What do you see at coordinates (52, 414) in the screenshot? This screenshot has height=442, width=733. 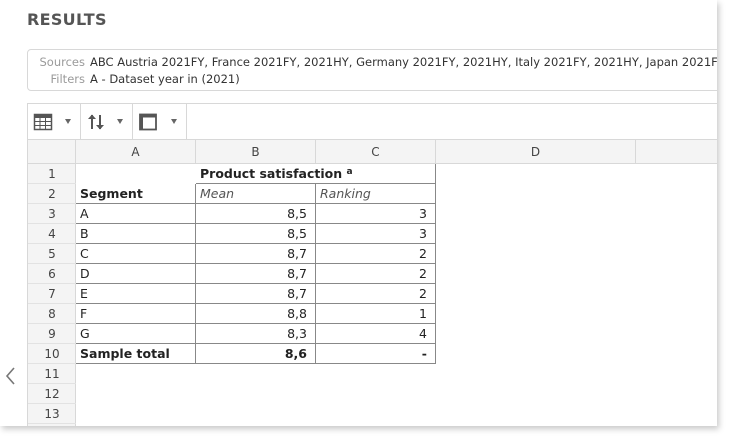 I see `row-header-13: 13` at bounding box center [52, 414].